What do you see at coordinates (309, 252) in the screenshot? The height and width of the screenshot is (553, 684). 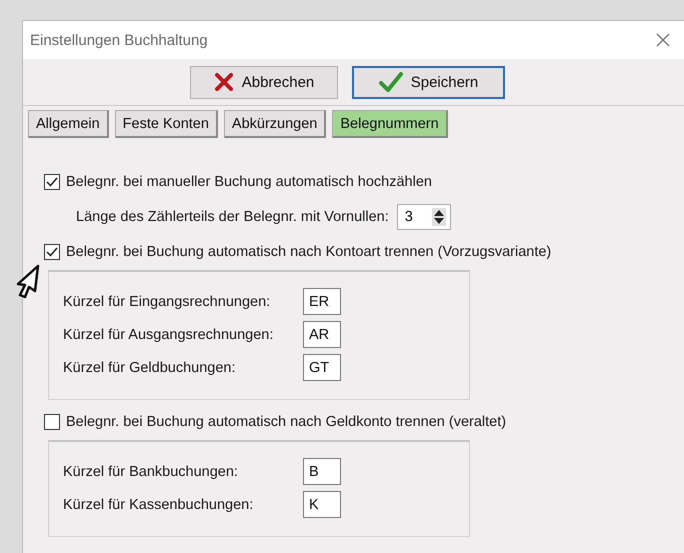 I see `checkbox-label: Belegnr. bei Buchung automatisch nach Kontoart trennen (Vorzugsvariante)` at bounding box center [309, 252].